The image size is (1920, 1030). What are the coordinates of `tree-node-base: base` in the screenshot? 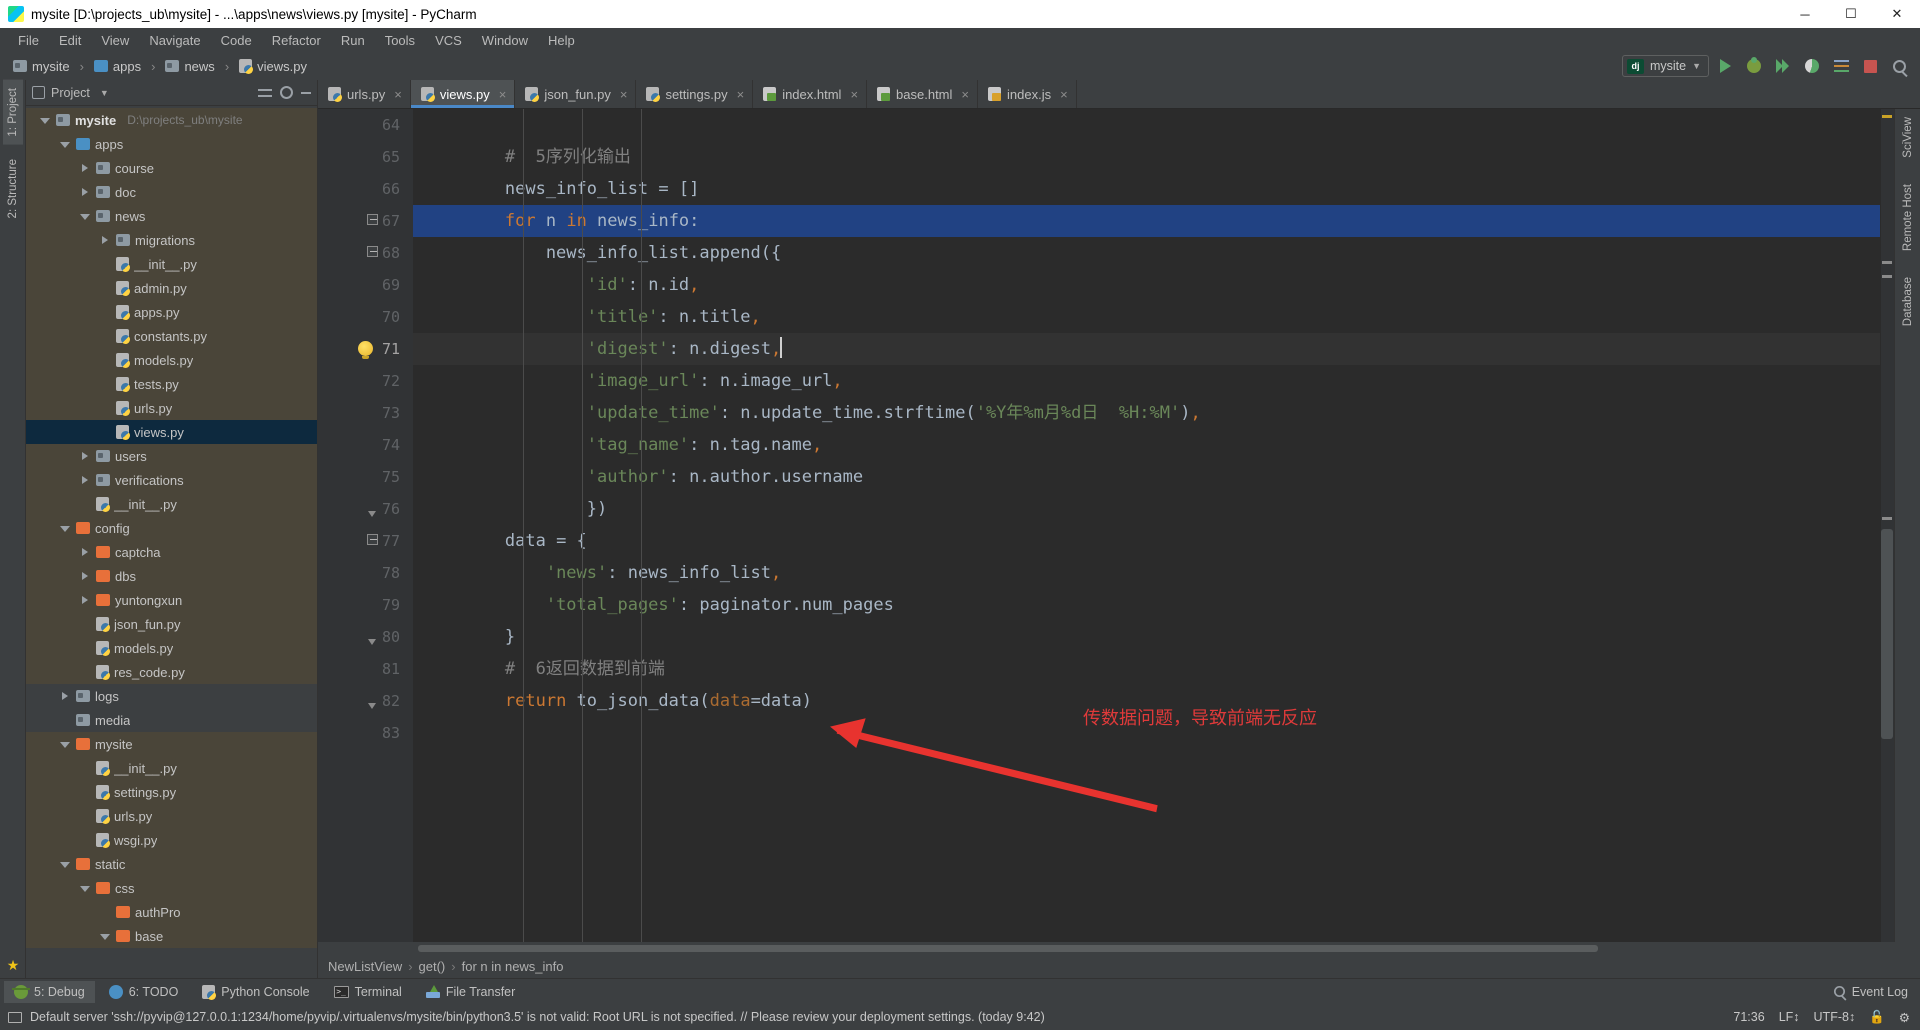 It's located at (171, 936).